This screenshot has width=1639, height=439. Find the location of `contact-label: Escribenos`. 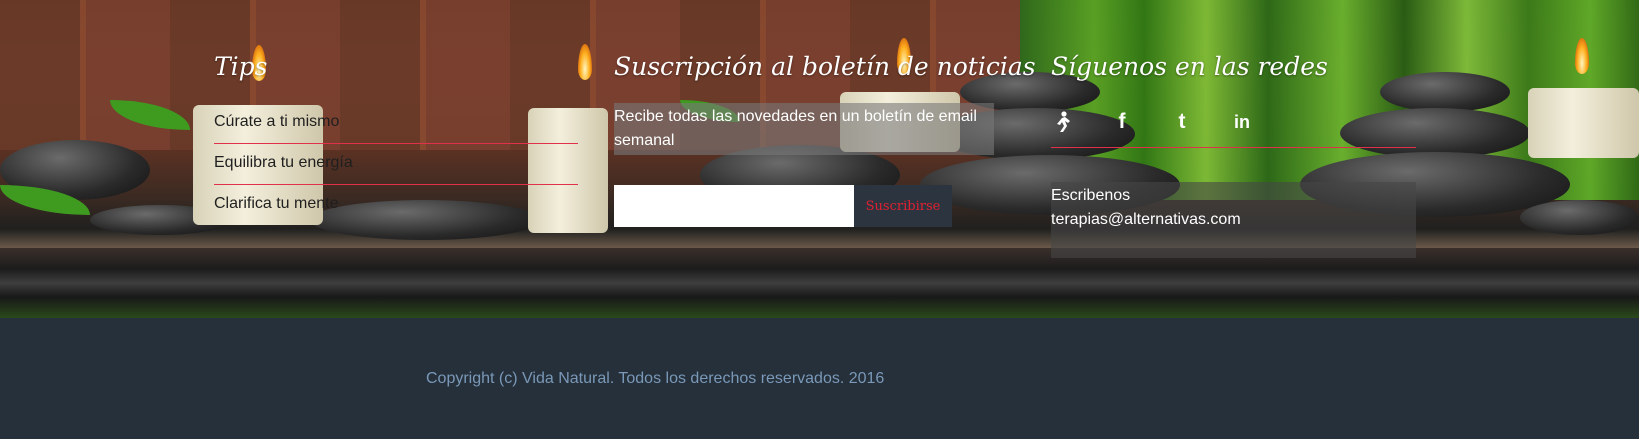

contact-label: Escribenos is located at coordinates (1091, 195).